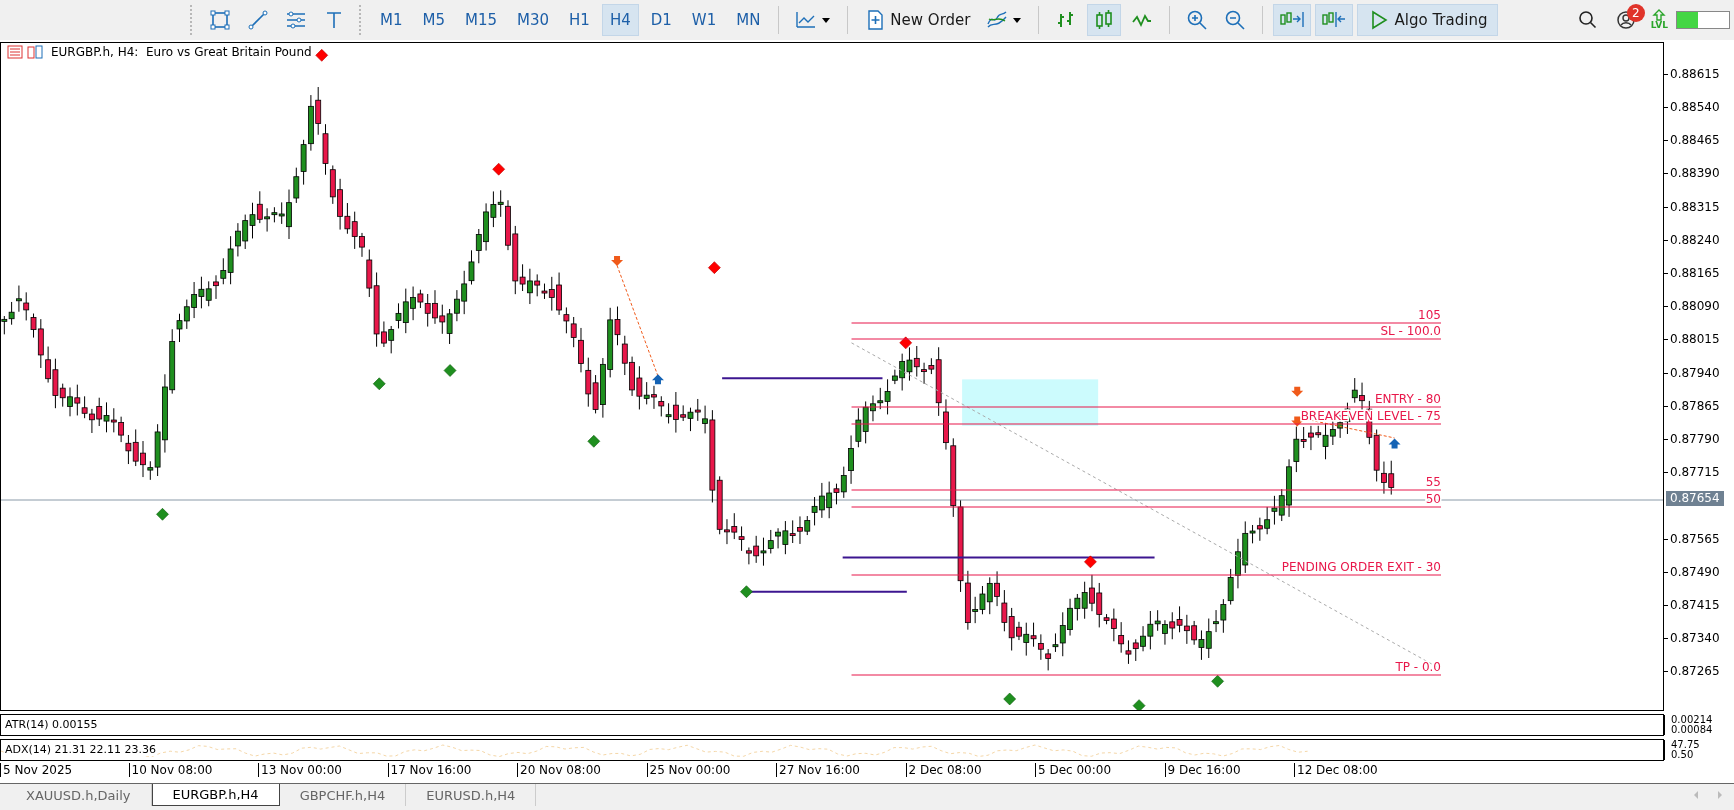 The height and width of the screenshot is (810, 1734). What do you see at coordinates (1418, 666) in the screenshot?
I see `level-label: TP - 0.0` at bounding box center [1418, 666].